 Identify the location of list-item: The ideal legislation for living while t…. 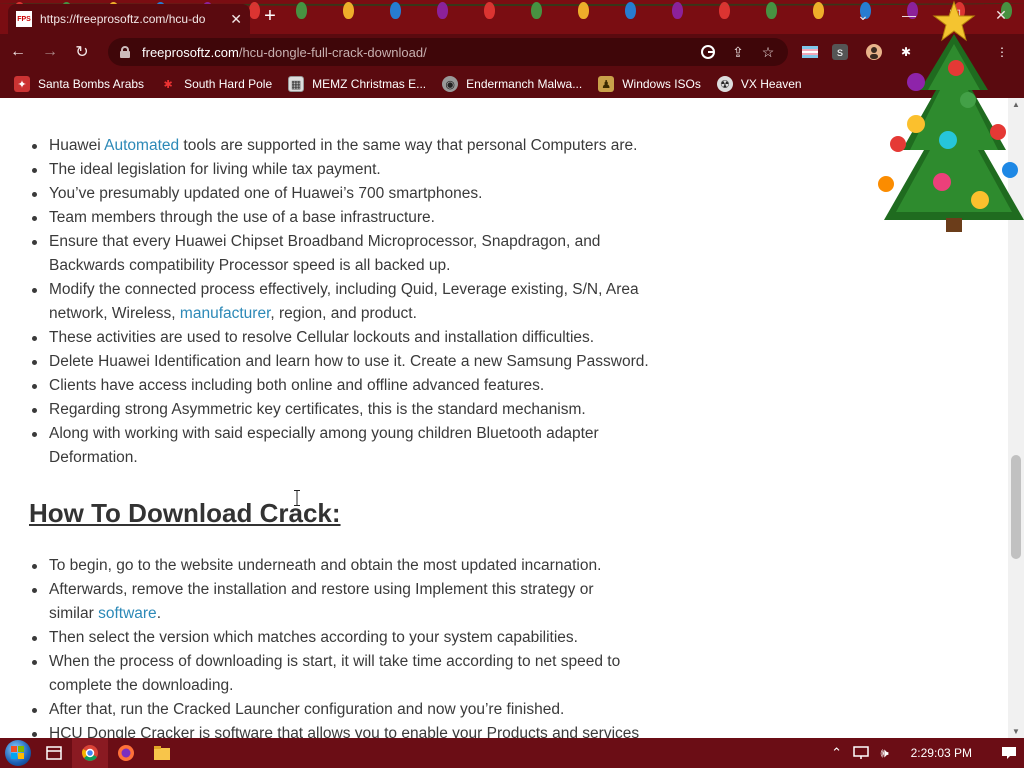
(349, 170).